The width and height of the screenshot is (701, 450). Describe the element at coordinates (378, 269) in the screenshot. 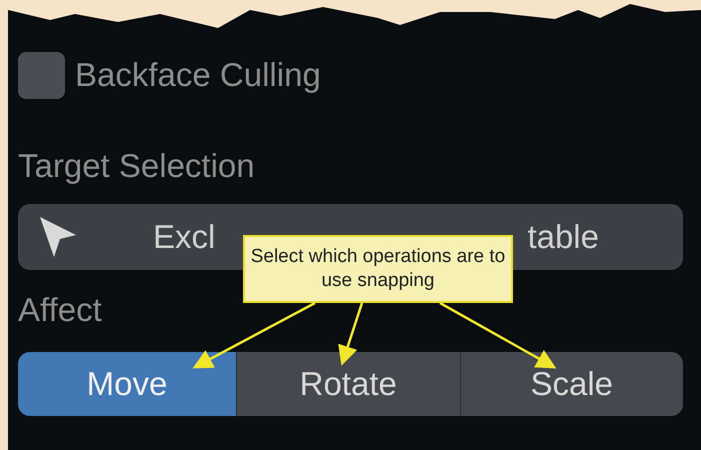

I see `callout-tooltip: Select which operations are to use snapping` at that location.